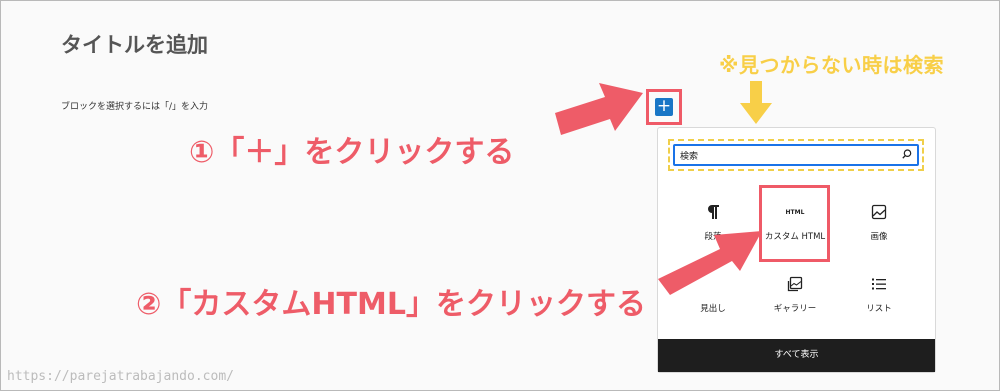 Image resolution: width=1000 pixels, height=391 pixels. I want to click on block-image: 画像, so click(879, 225).